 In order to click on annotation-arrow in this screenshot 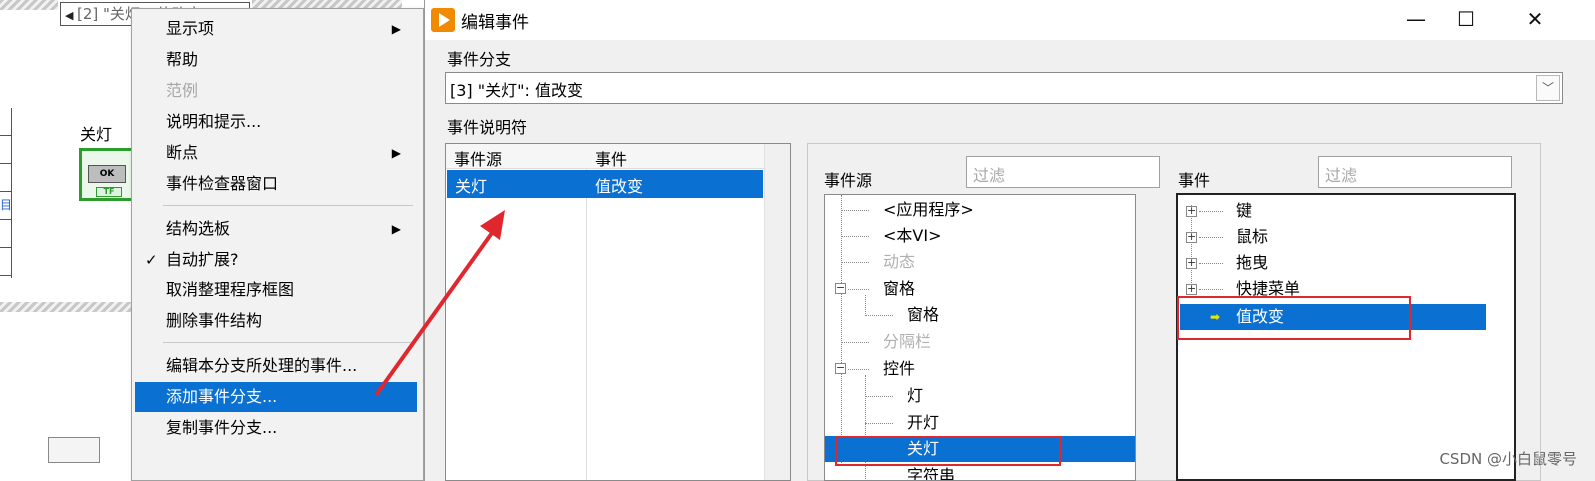, I will do `click(439, 303)`.